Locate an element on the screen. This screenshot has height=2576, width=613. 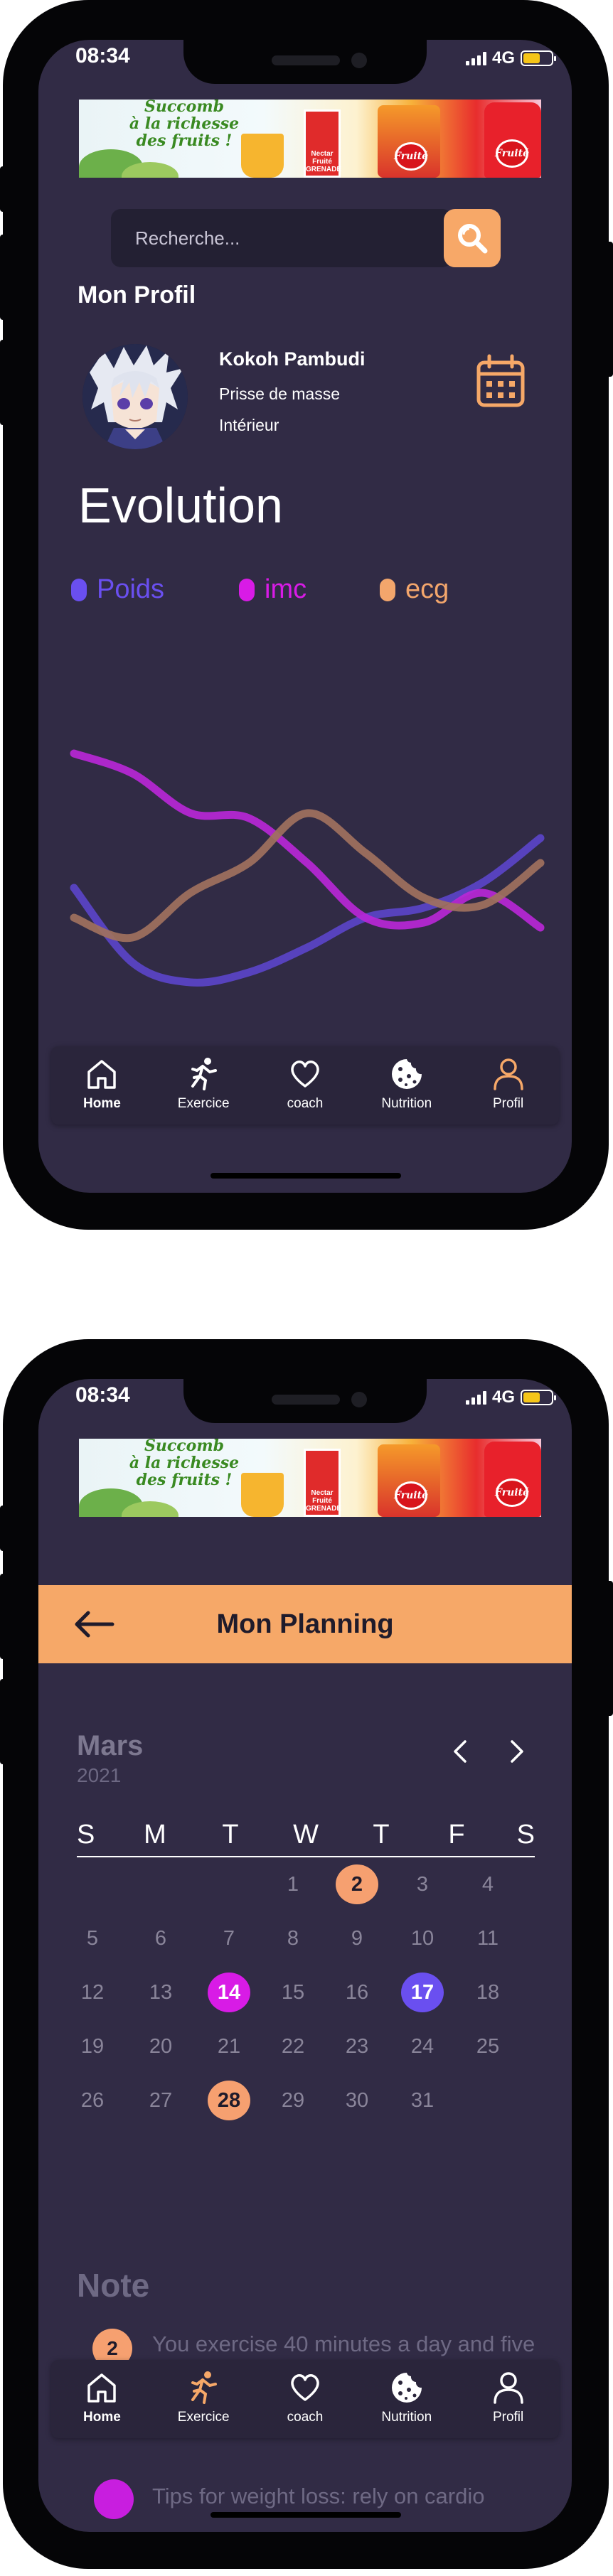
cookie-icon is located at coordinates (406, 2388).